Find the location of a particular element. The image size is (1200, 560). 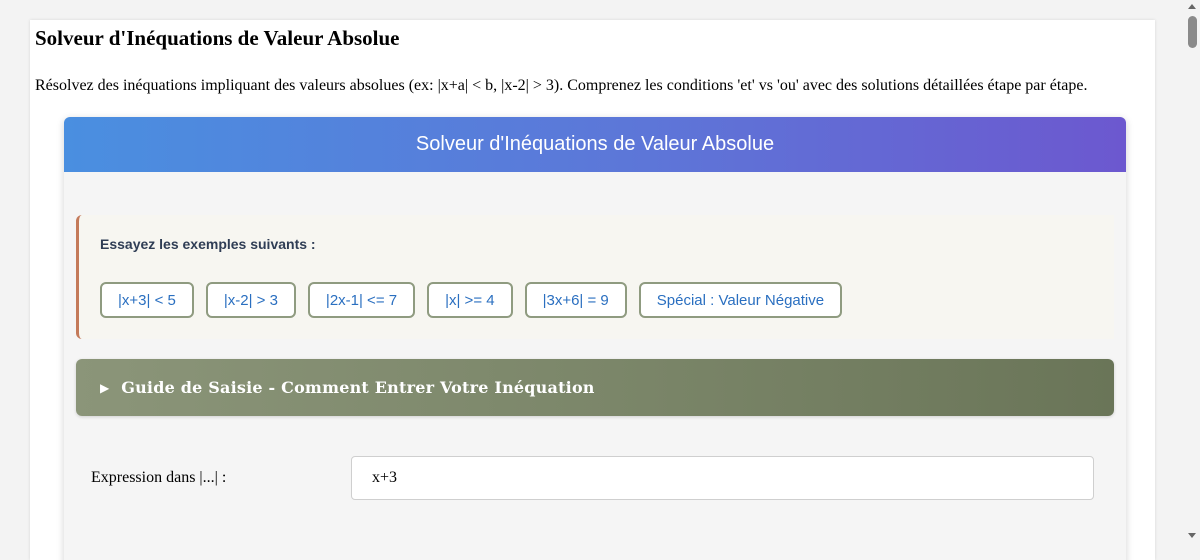

example-button-special-negative: Spécial : Valeur Négative is located at coordinates (740, 300).